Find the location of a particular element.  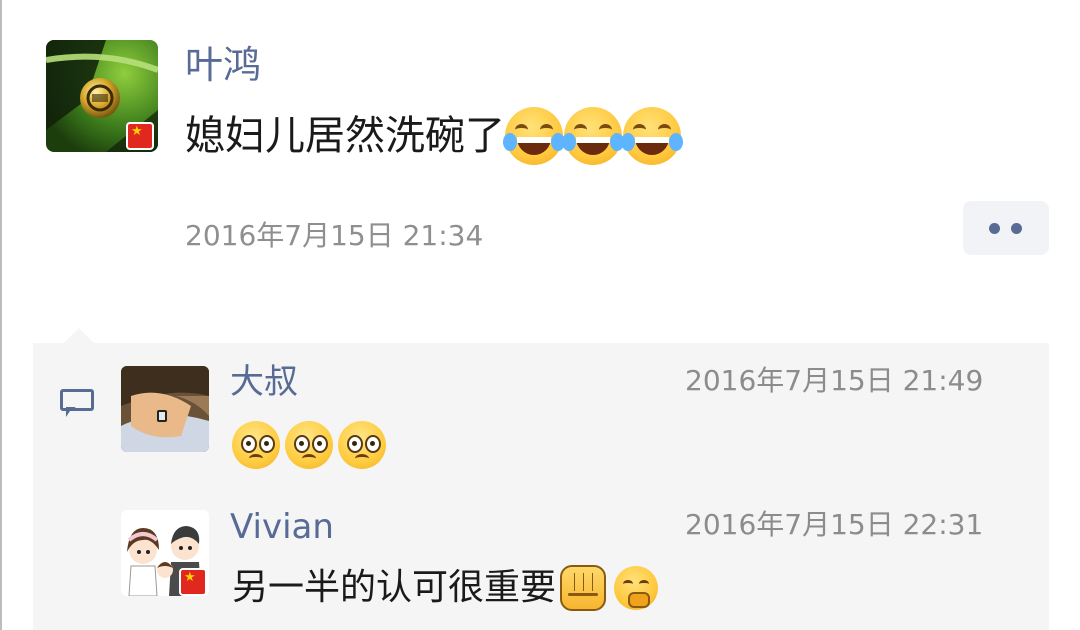

post-content: 媳妇儿居然洗碗了 is located at coordinates (434, 136).